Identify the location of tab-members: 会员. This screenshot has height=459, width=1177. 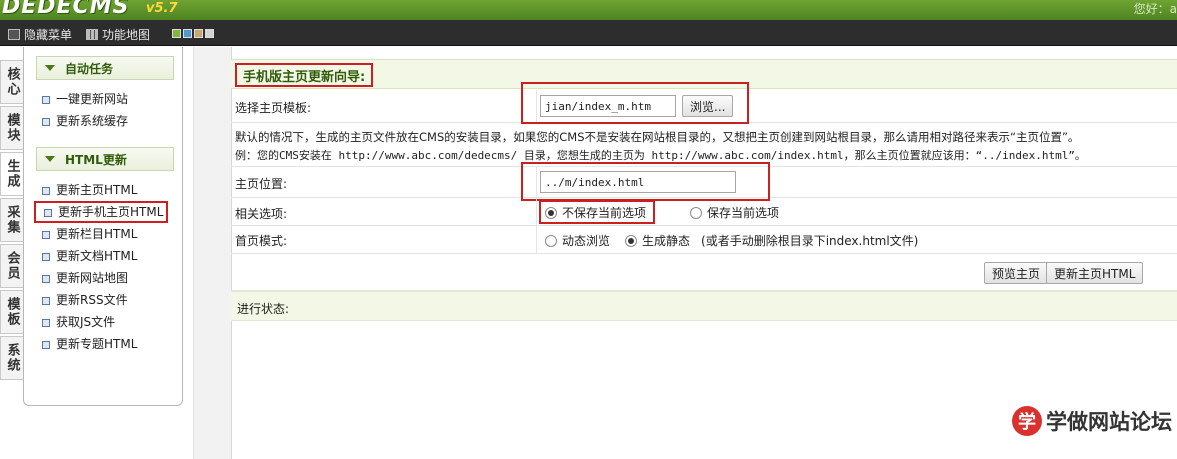
(11, 266).